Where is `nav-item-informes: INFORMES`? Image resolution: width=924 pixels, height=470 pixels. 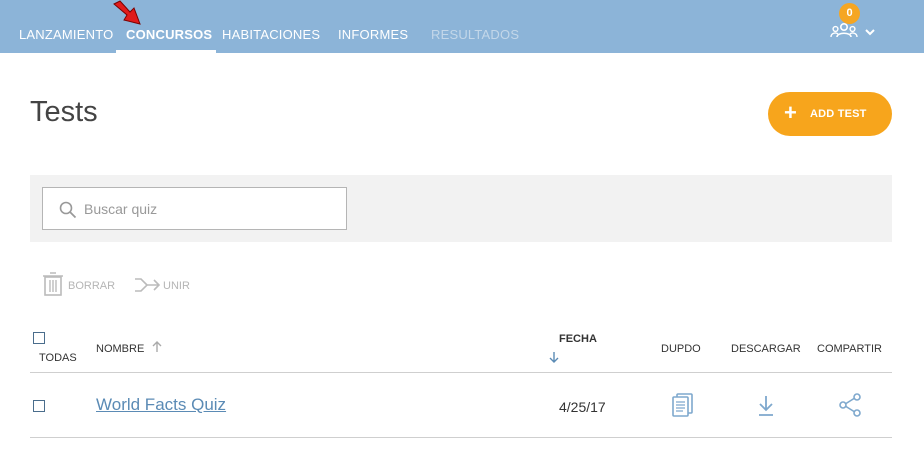
nav-item-informes: INFORMES is located at coordinates (373, 34).